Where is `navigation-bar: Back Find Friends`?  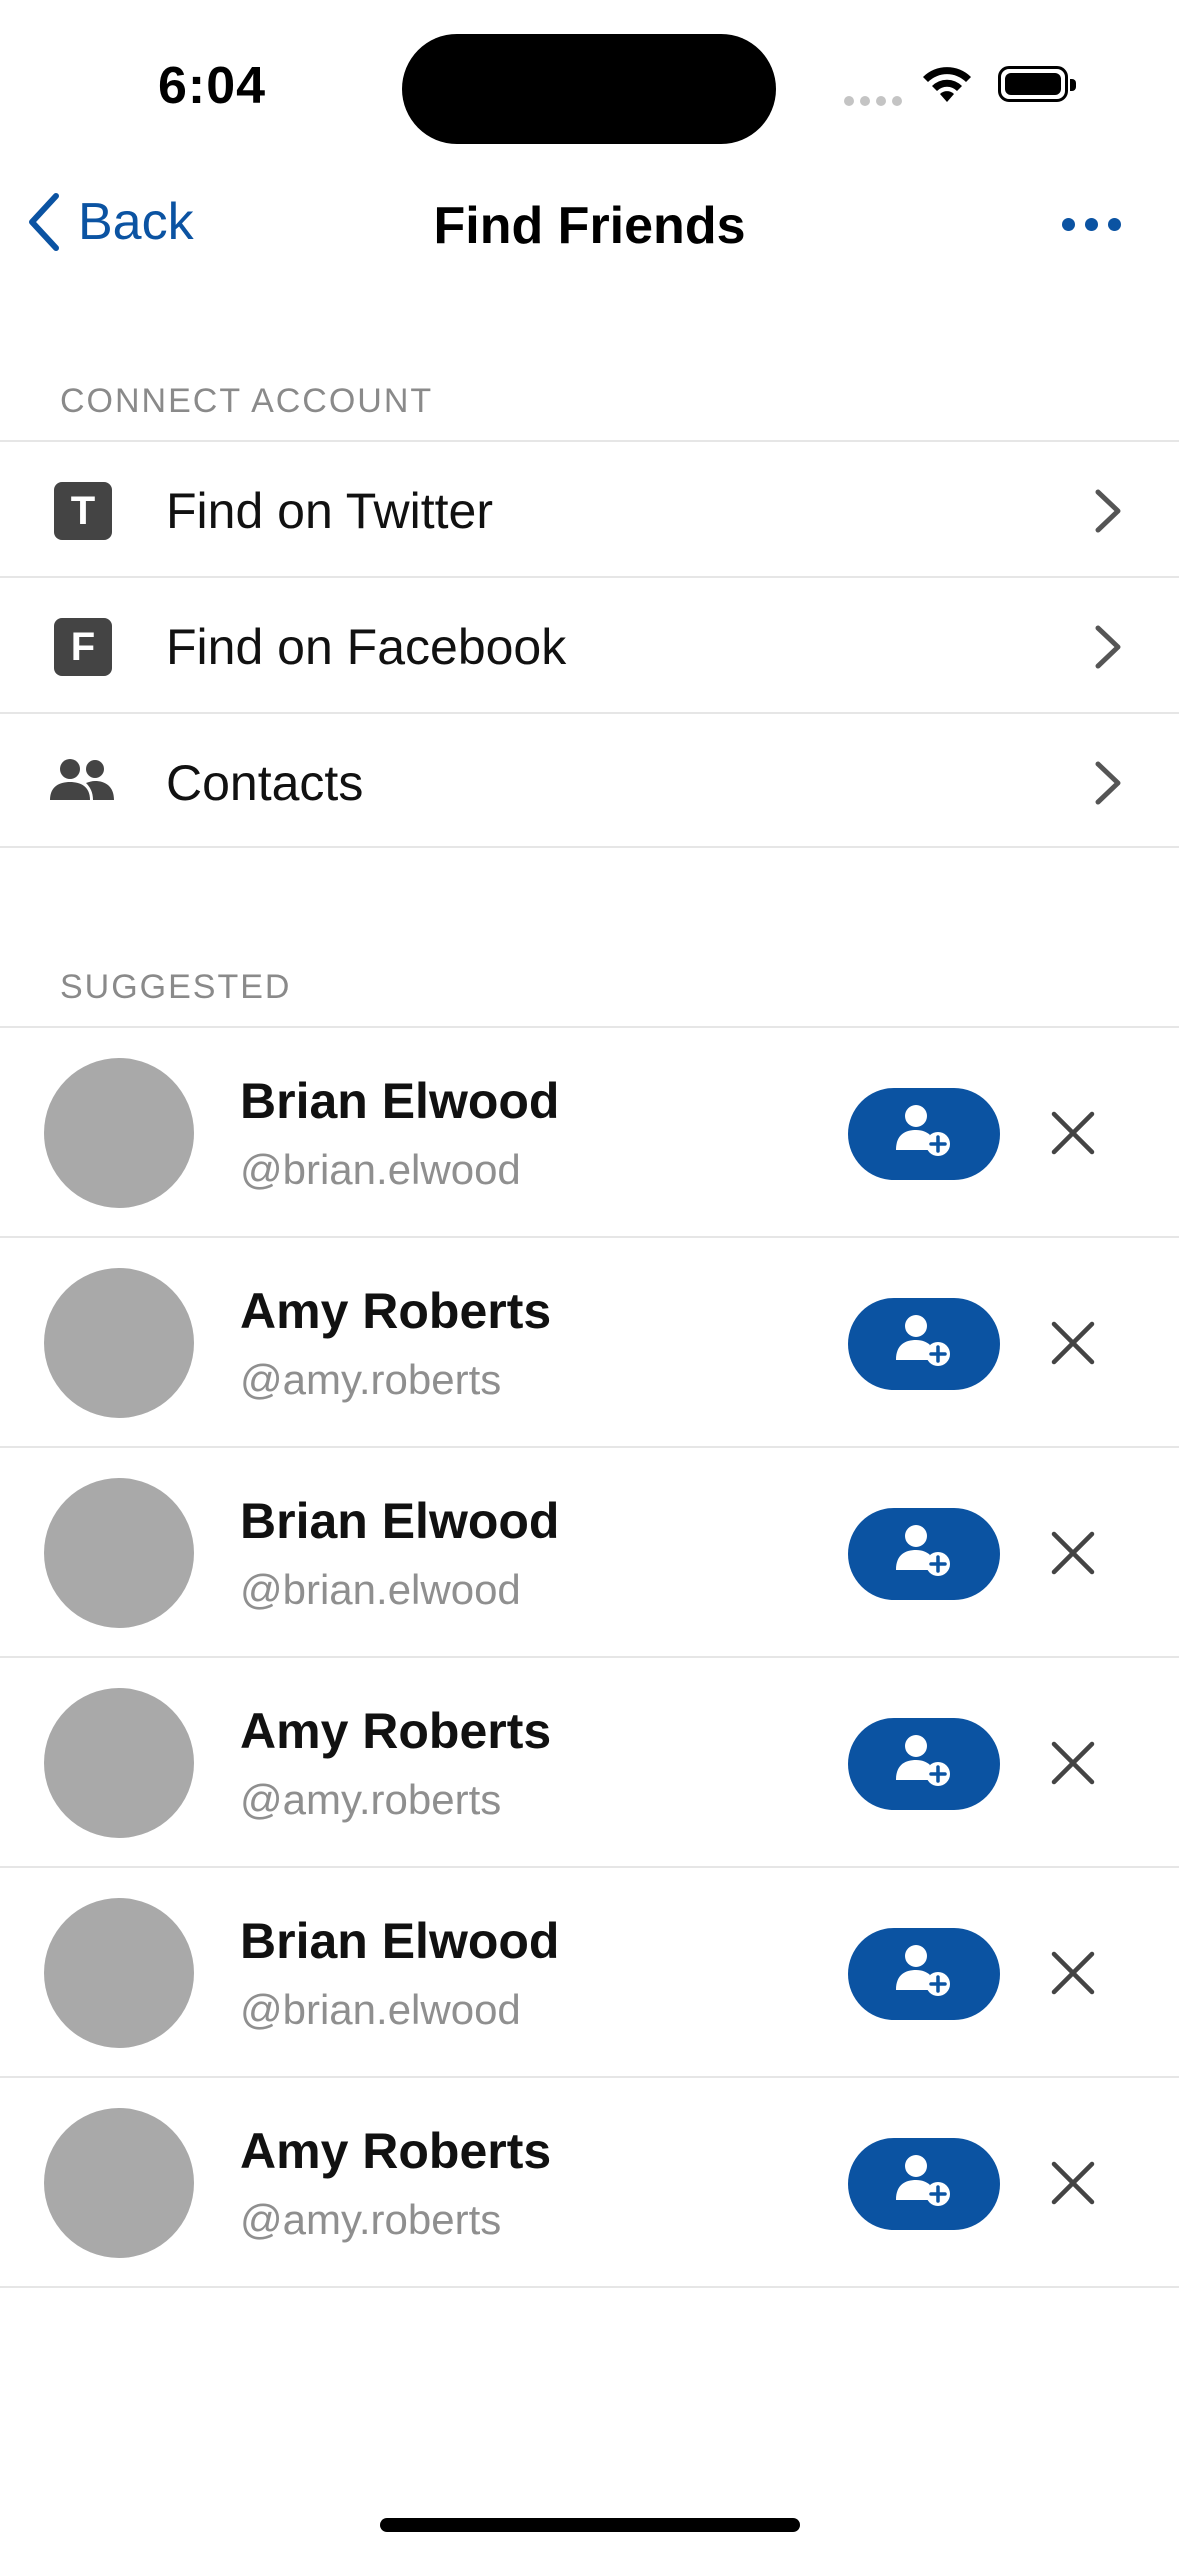
navigation-bar: Back Find Friends is located at coordinates (589, 227).